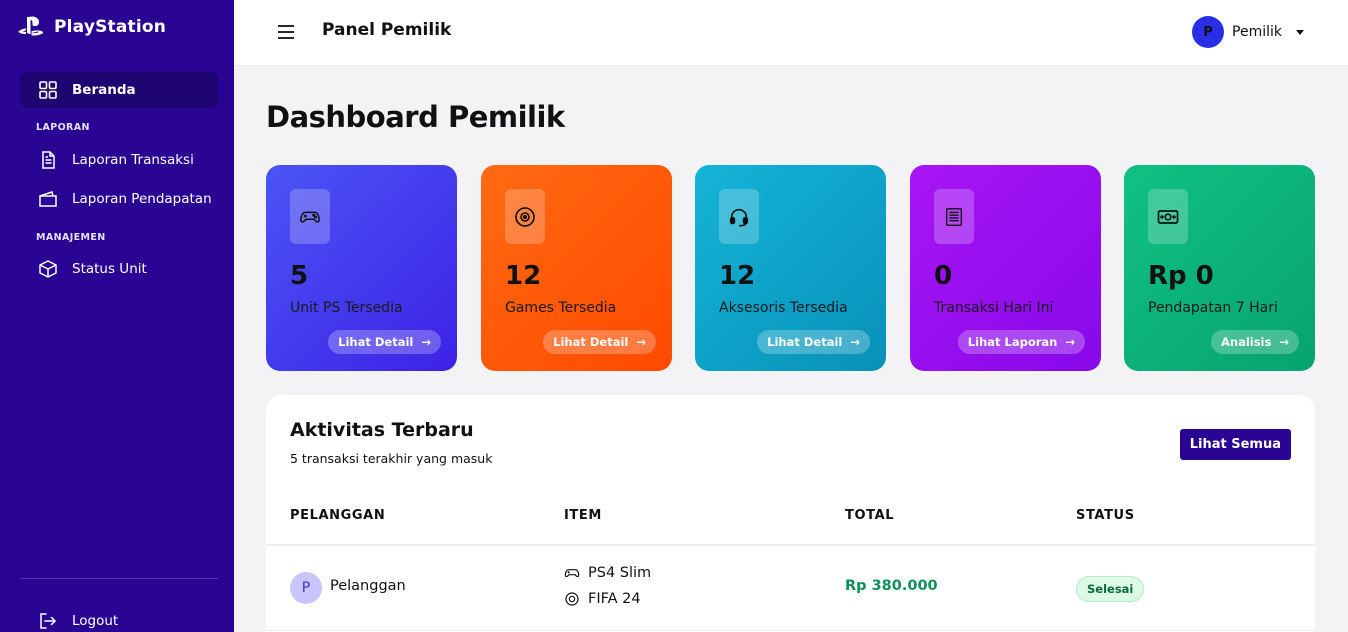 The width and height of the screenshot is (1348, 632). What do you see at coordinates (391, 458) in the screenshot?
I see `activity-subtitle: 5 transaksi terakhir yang masuk` at bounding box center [391, 458].